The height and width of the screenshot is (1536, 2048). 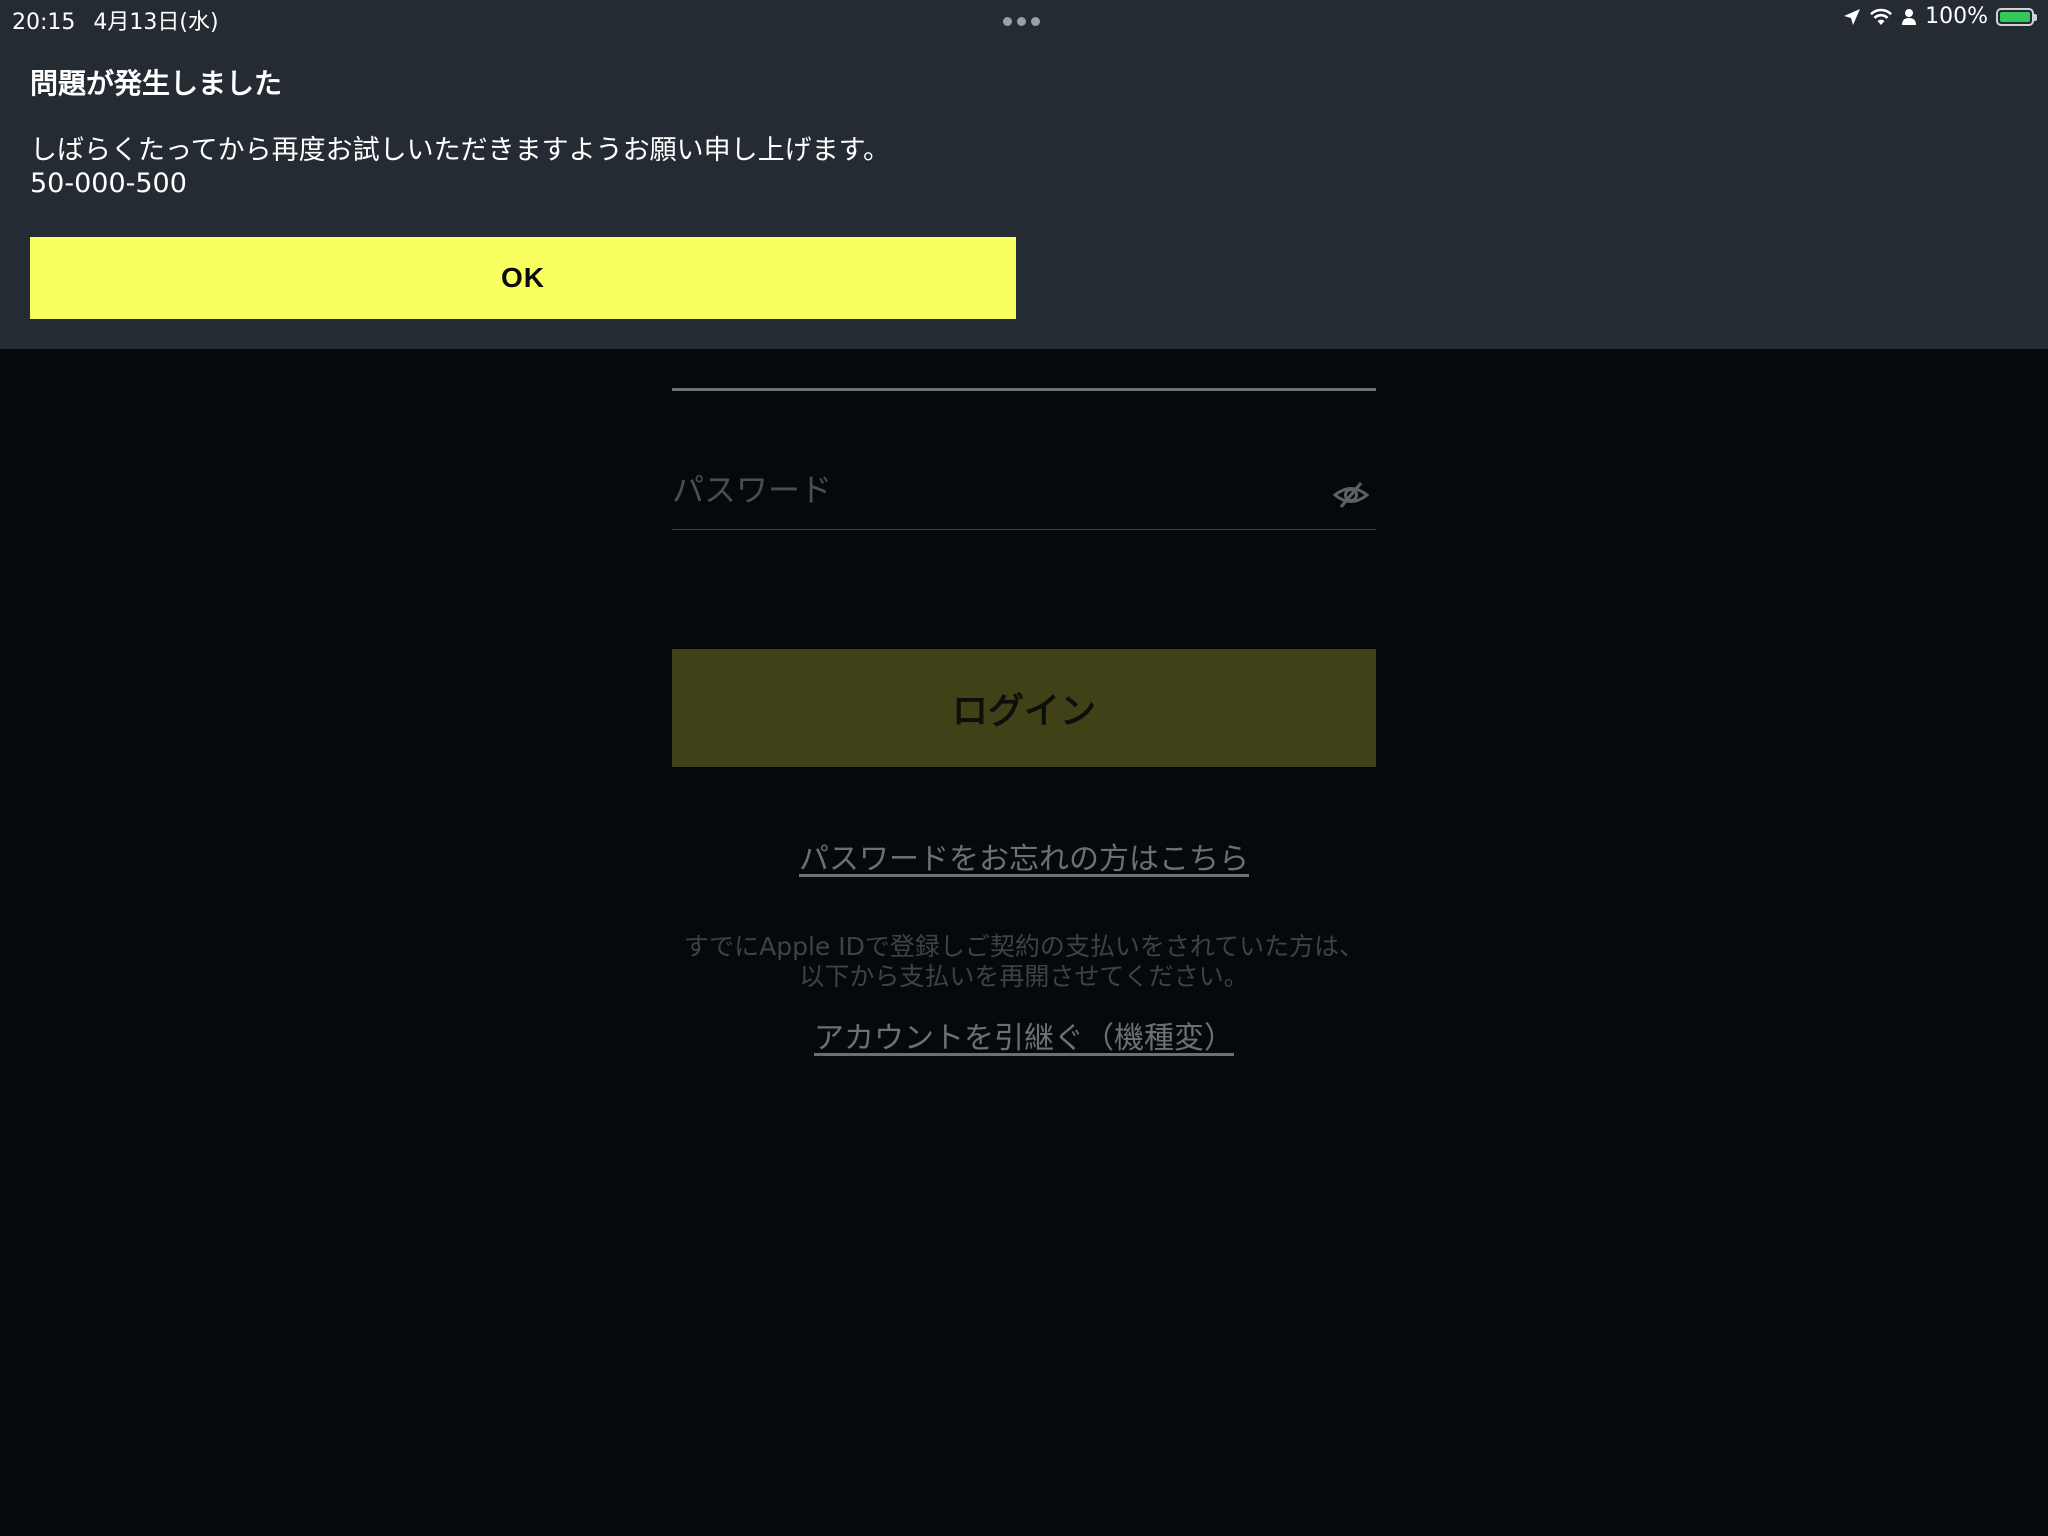 I want to click on apple-id-note-line2: 以下から支払いを再開させてください。, so click(x=1024, y=976).